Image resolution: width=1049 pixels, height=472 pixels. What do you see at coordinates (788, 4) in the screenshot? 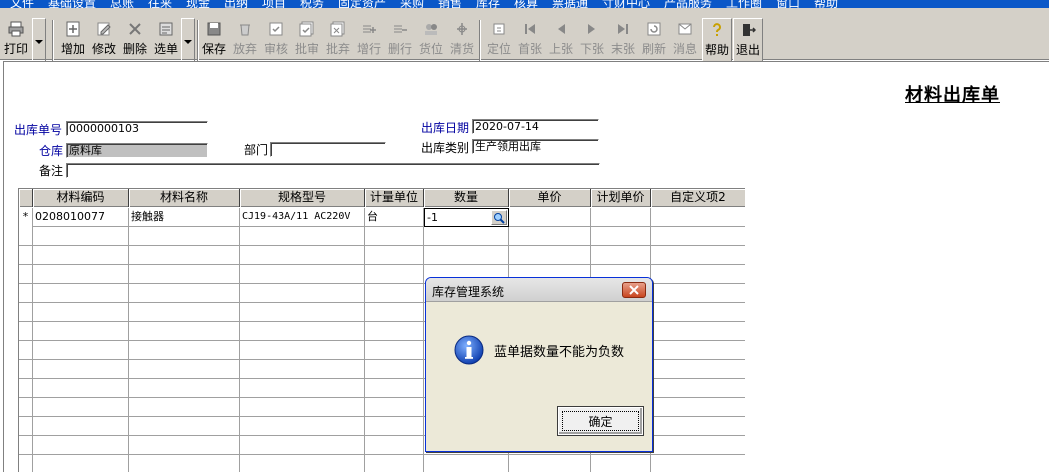
I see `menu-item: 窗口` at bounding box center [788, 4].